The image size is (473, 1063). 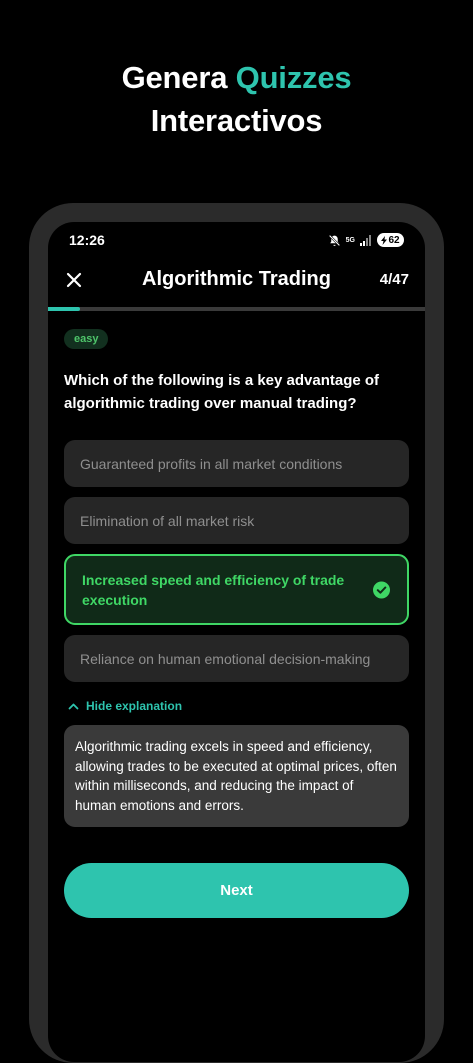 What do you see at coordinates (87, 240) in the screenshot?
I see `status-time: 12:26` at bounding box center [87, 240].